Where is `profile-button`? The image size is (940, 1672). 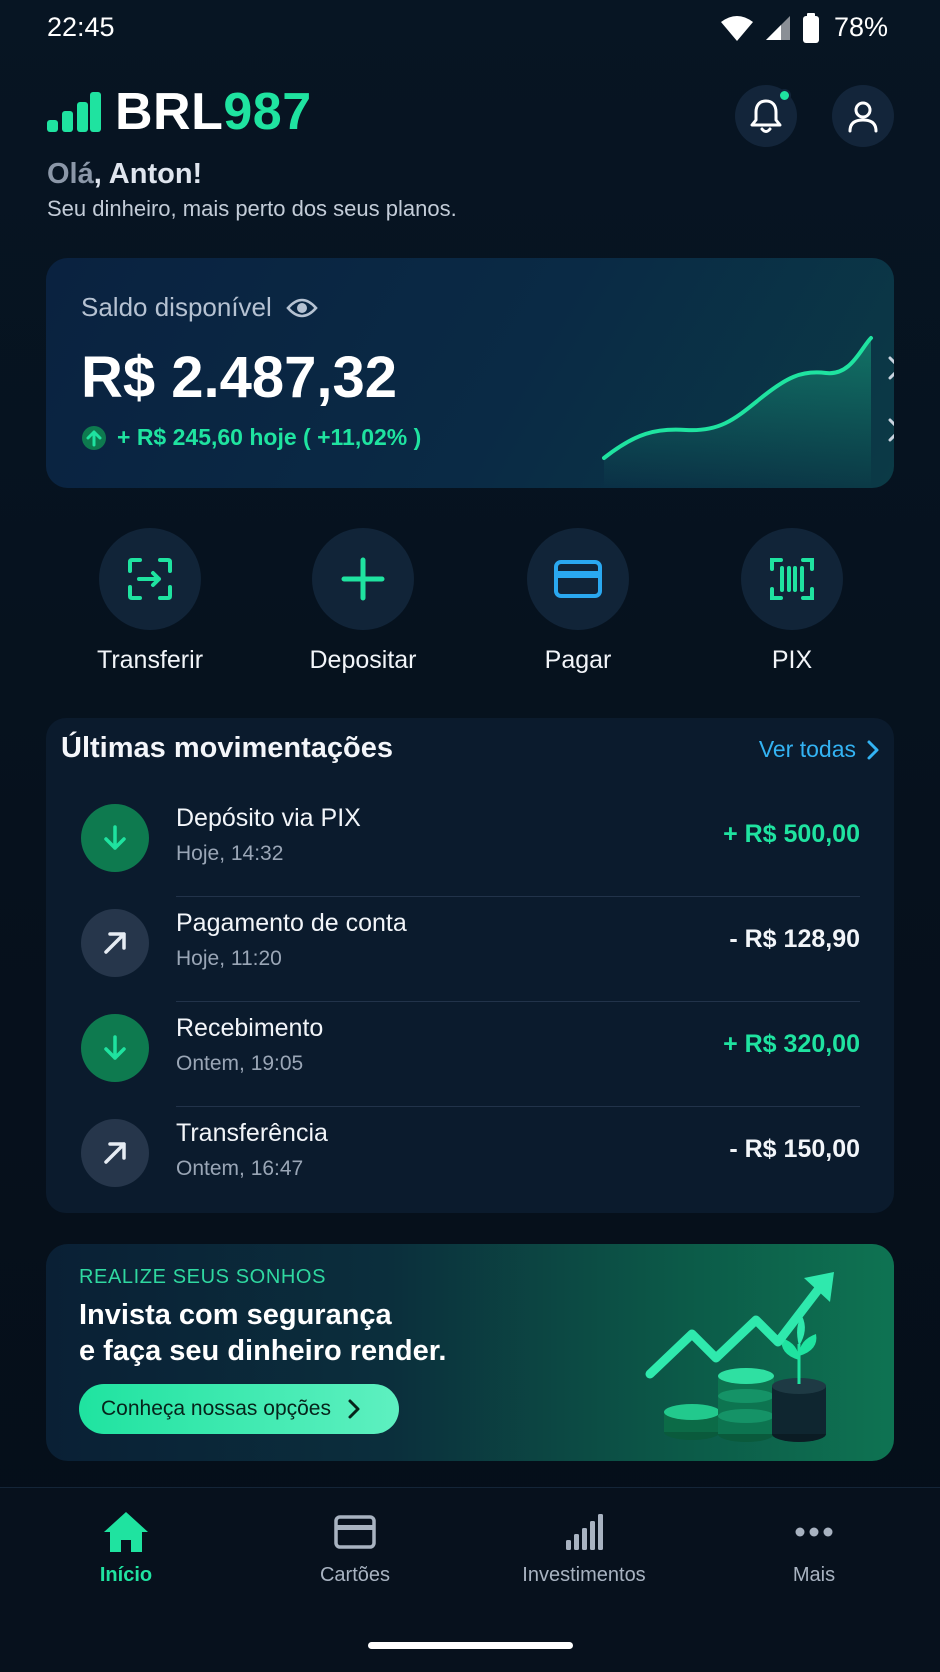 profile-button is located at coordinates (863, 116).